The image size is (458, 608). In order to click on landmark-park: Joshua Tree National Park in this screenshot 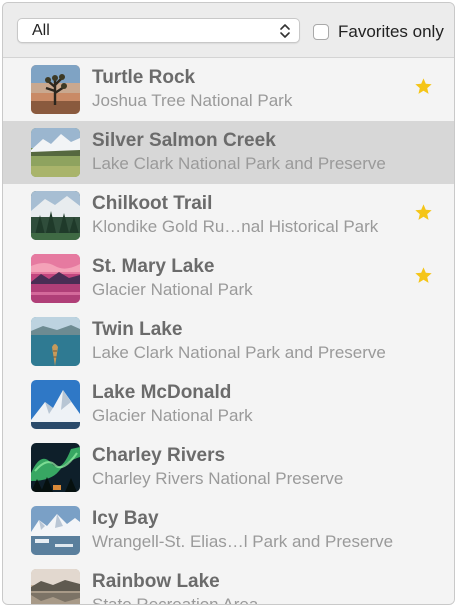, I will do `click(192, 100)`.